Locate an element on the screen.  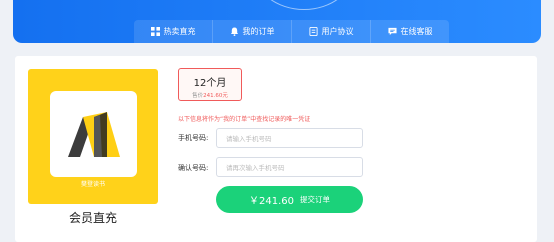
plan-option-selected: 12个月 售价241.60元 is located at coordinates (210, 84).